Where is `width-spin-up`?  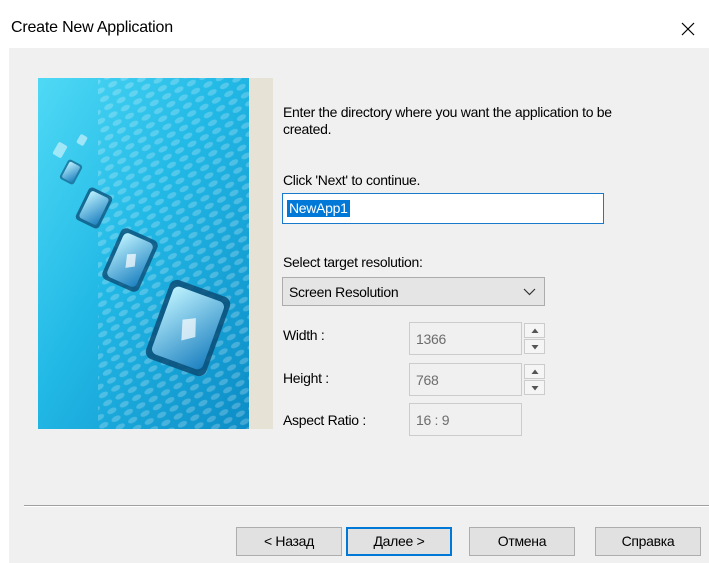
width-spin-up is located at coordinates (534, 330).